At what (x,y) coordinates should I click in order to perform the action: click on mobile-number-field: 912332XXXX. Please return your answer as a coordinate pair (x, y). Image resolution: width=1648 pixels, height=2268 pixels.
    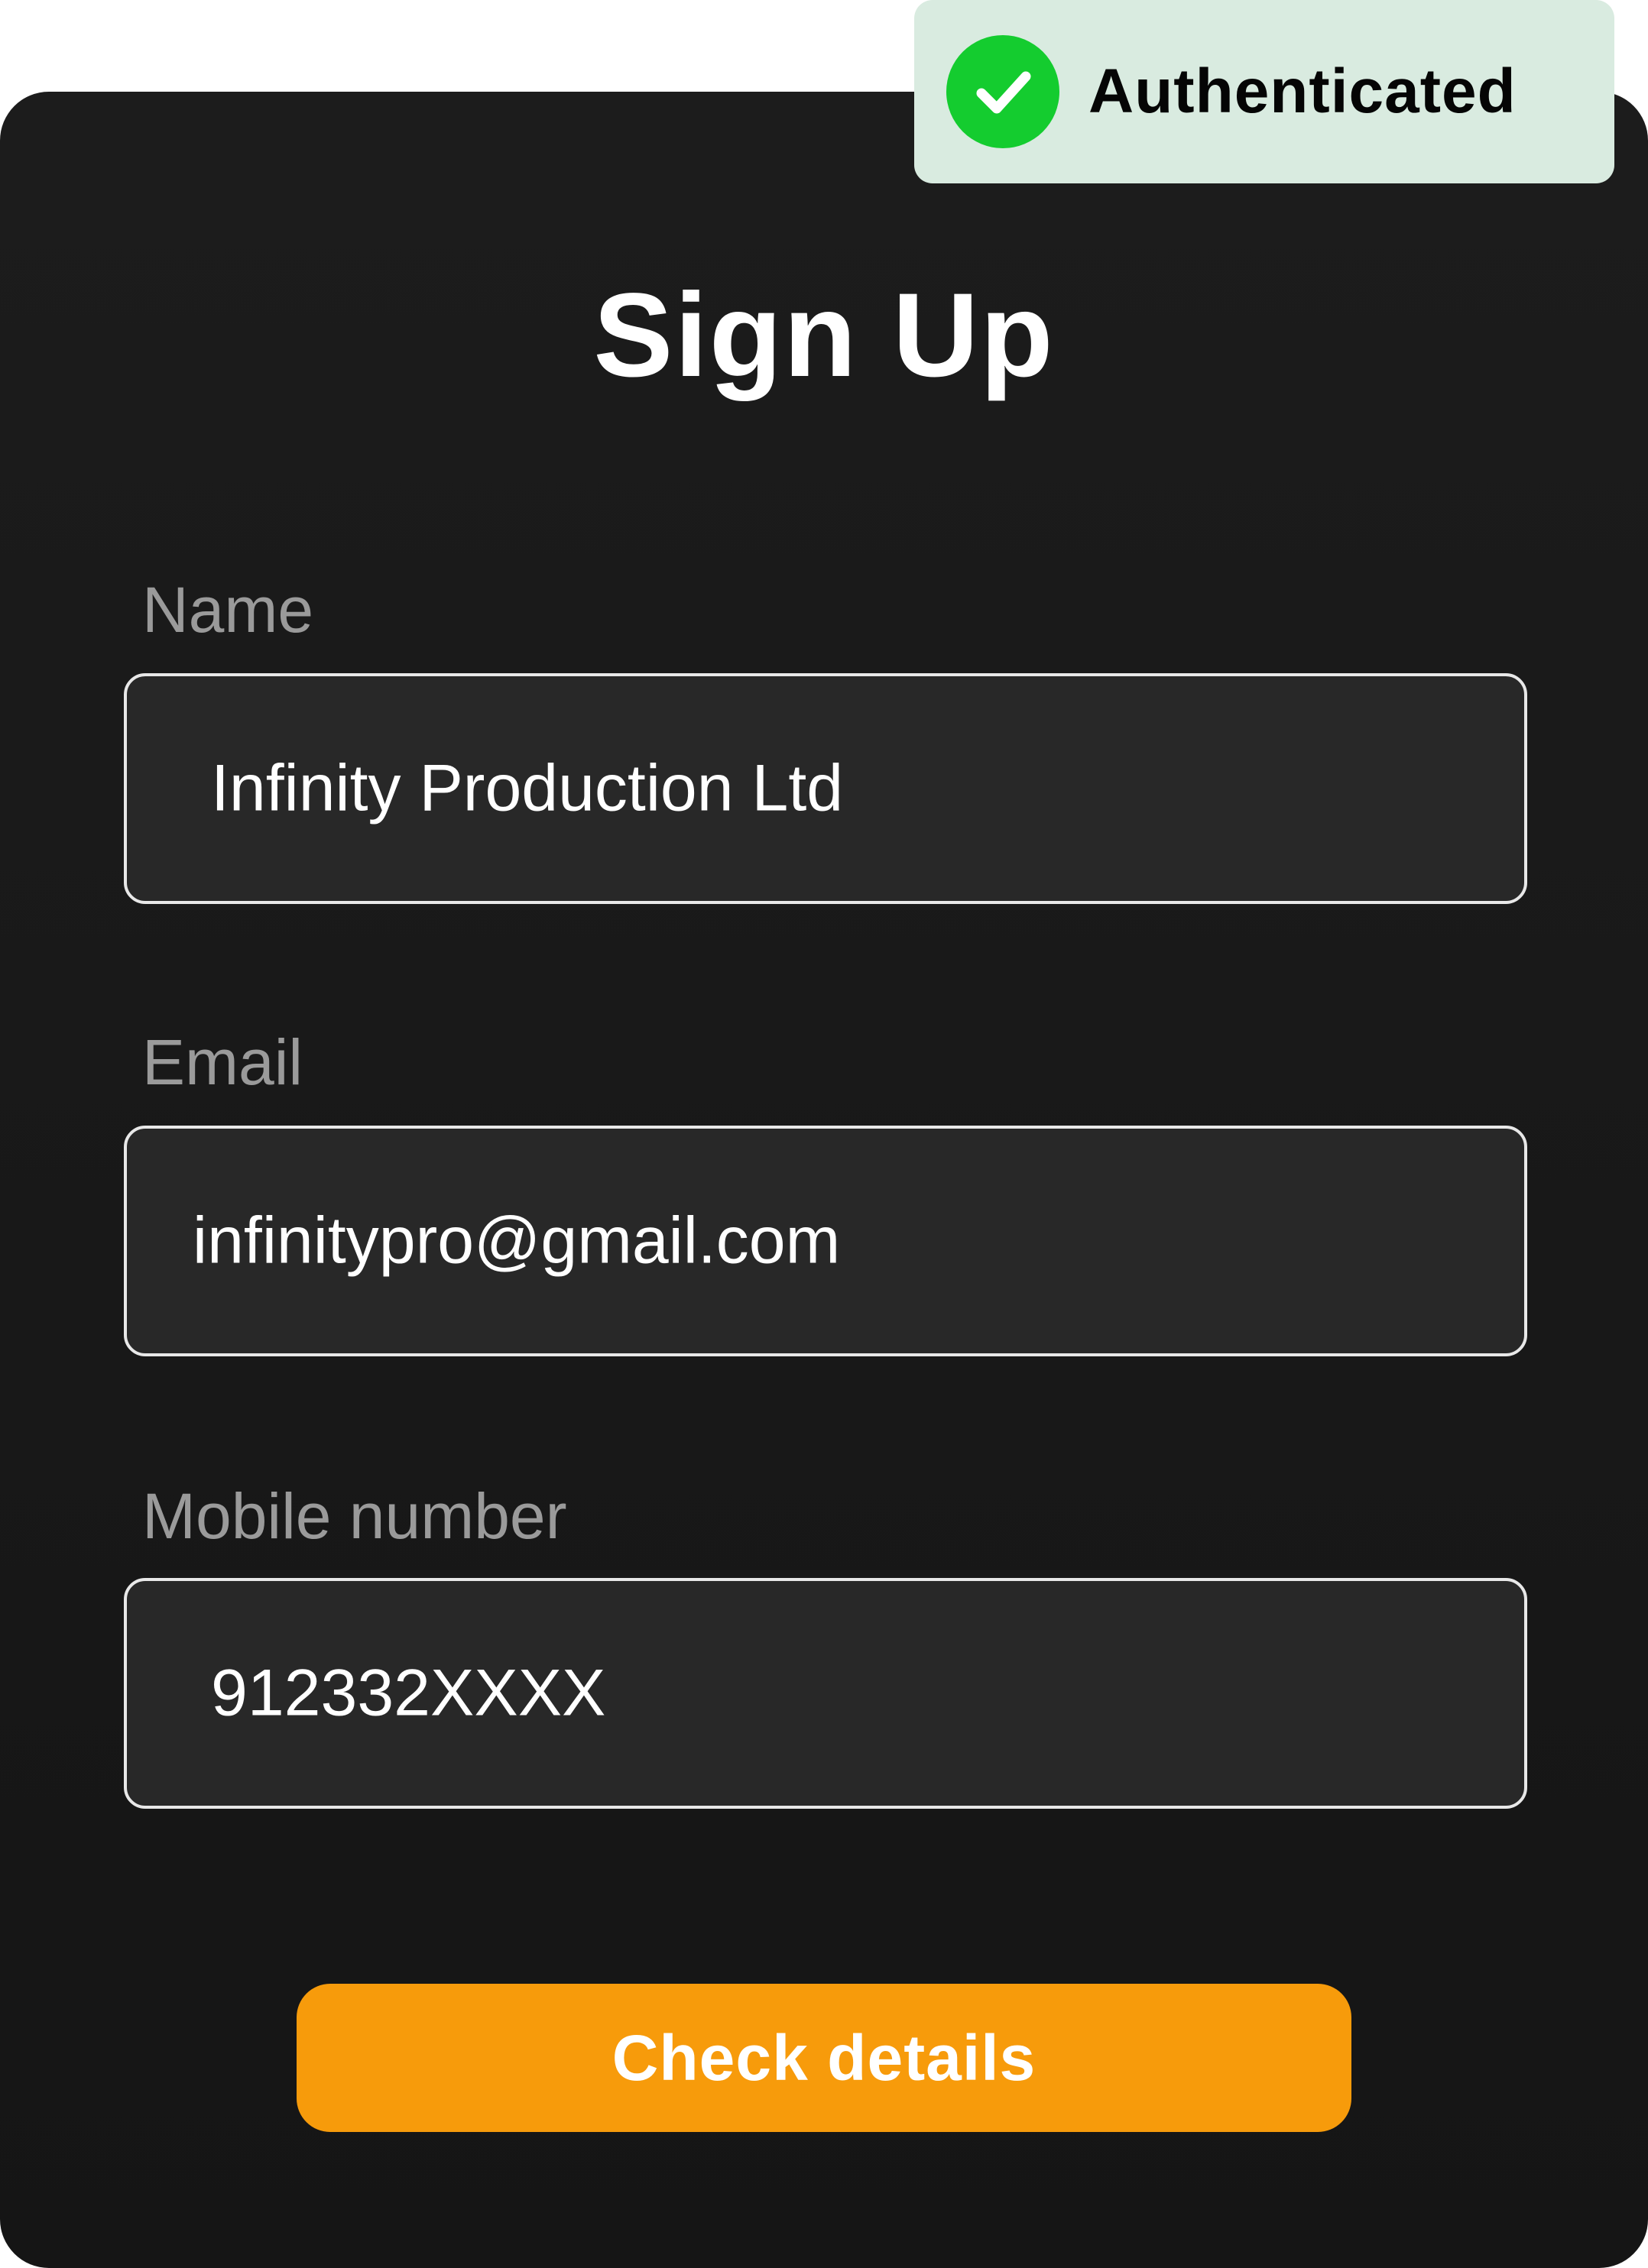
    Looking at the image, I should click on (825, 1694).